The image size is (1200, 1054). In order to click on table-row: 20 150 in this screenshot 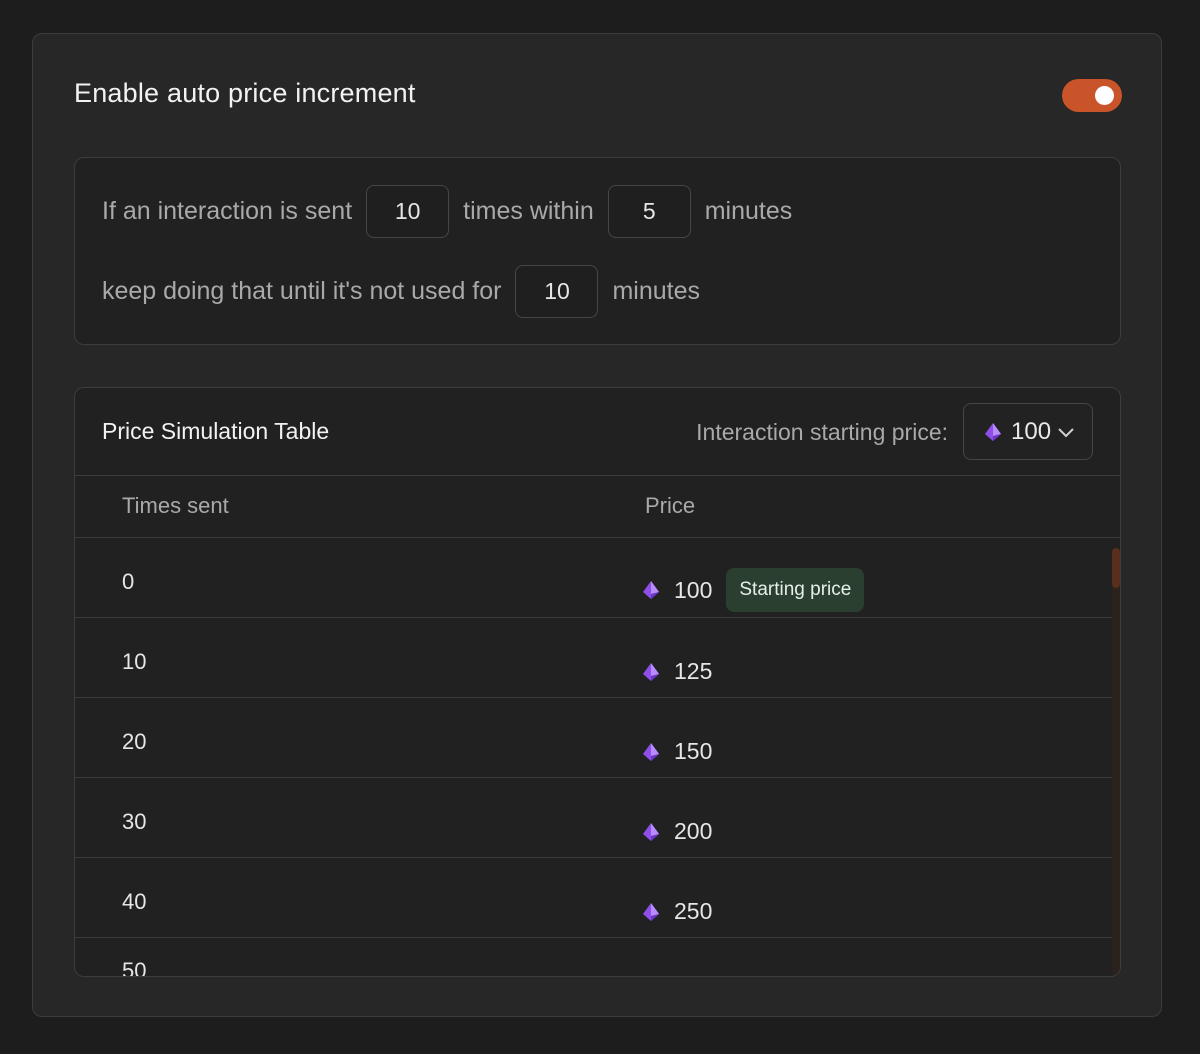, I will do `click(593, 738)`.